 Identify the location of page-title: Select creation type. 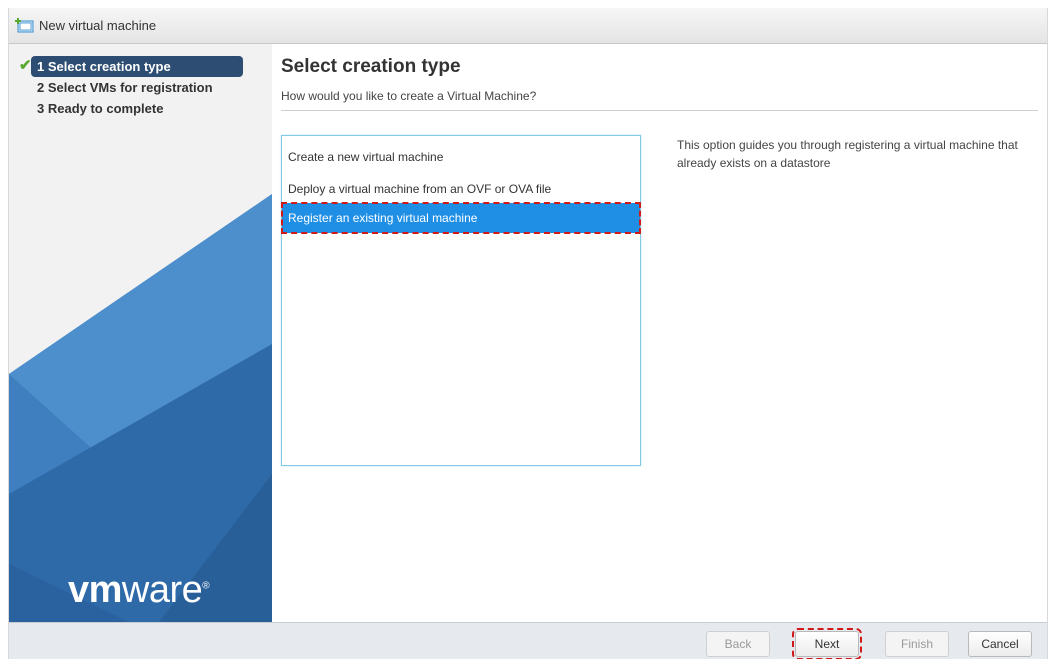
(371, 66).